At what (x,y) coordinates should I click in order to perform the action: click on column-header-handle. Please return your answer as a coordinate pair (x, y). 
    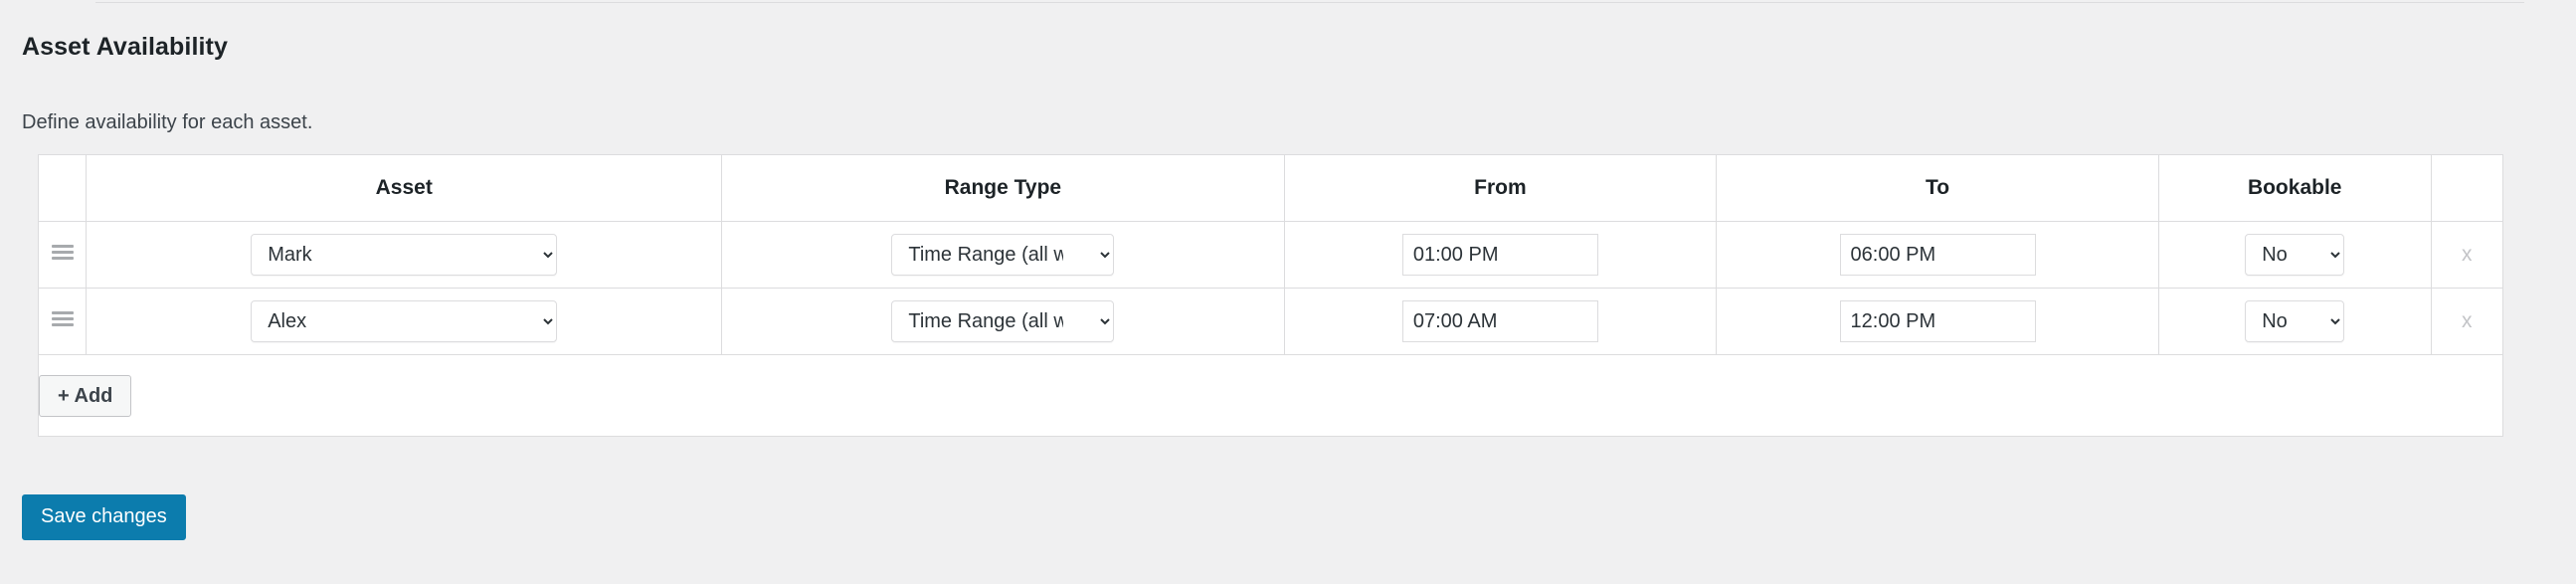
    Looking at the image, I should click on (62, 188).